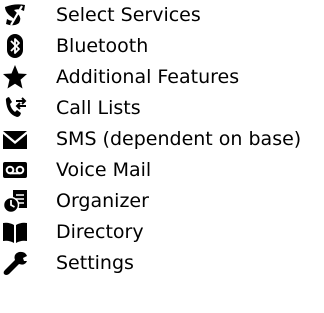 The image size is (324, 313). What do you see at coordinates (162, 46) in the screenshot?
I see `menu-item-bluetooth: Bluetooth` at bounding box center [162, 46].